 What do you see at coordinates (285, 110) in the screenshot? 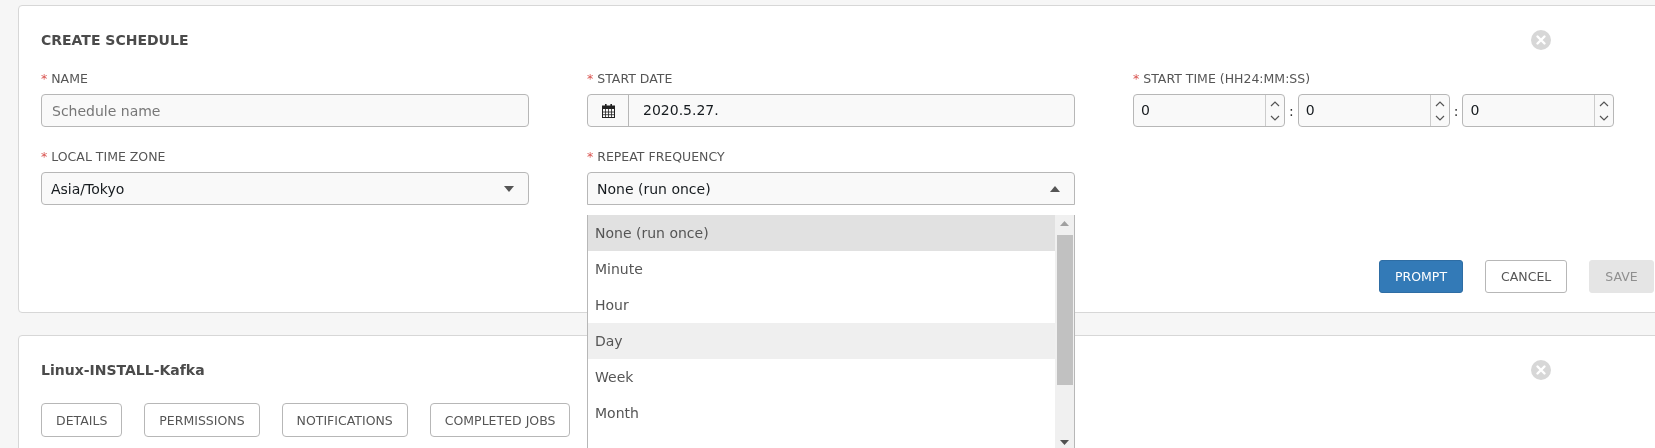
I see `name-field: Schedule name` at bounding box center [285, 110].